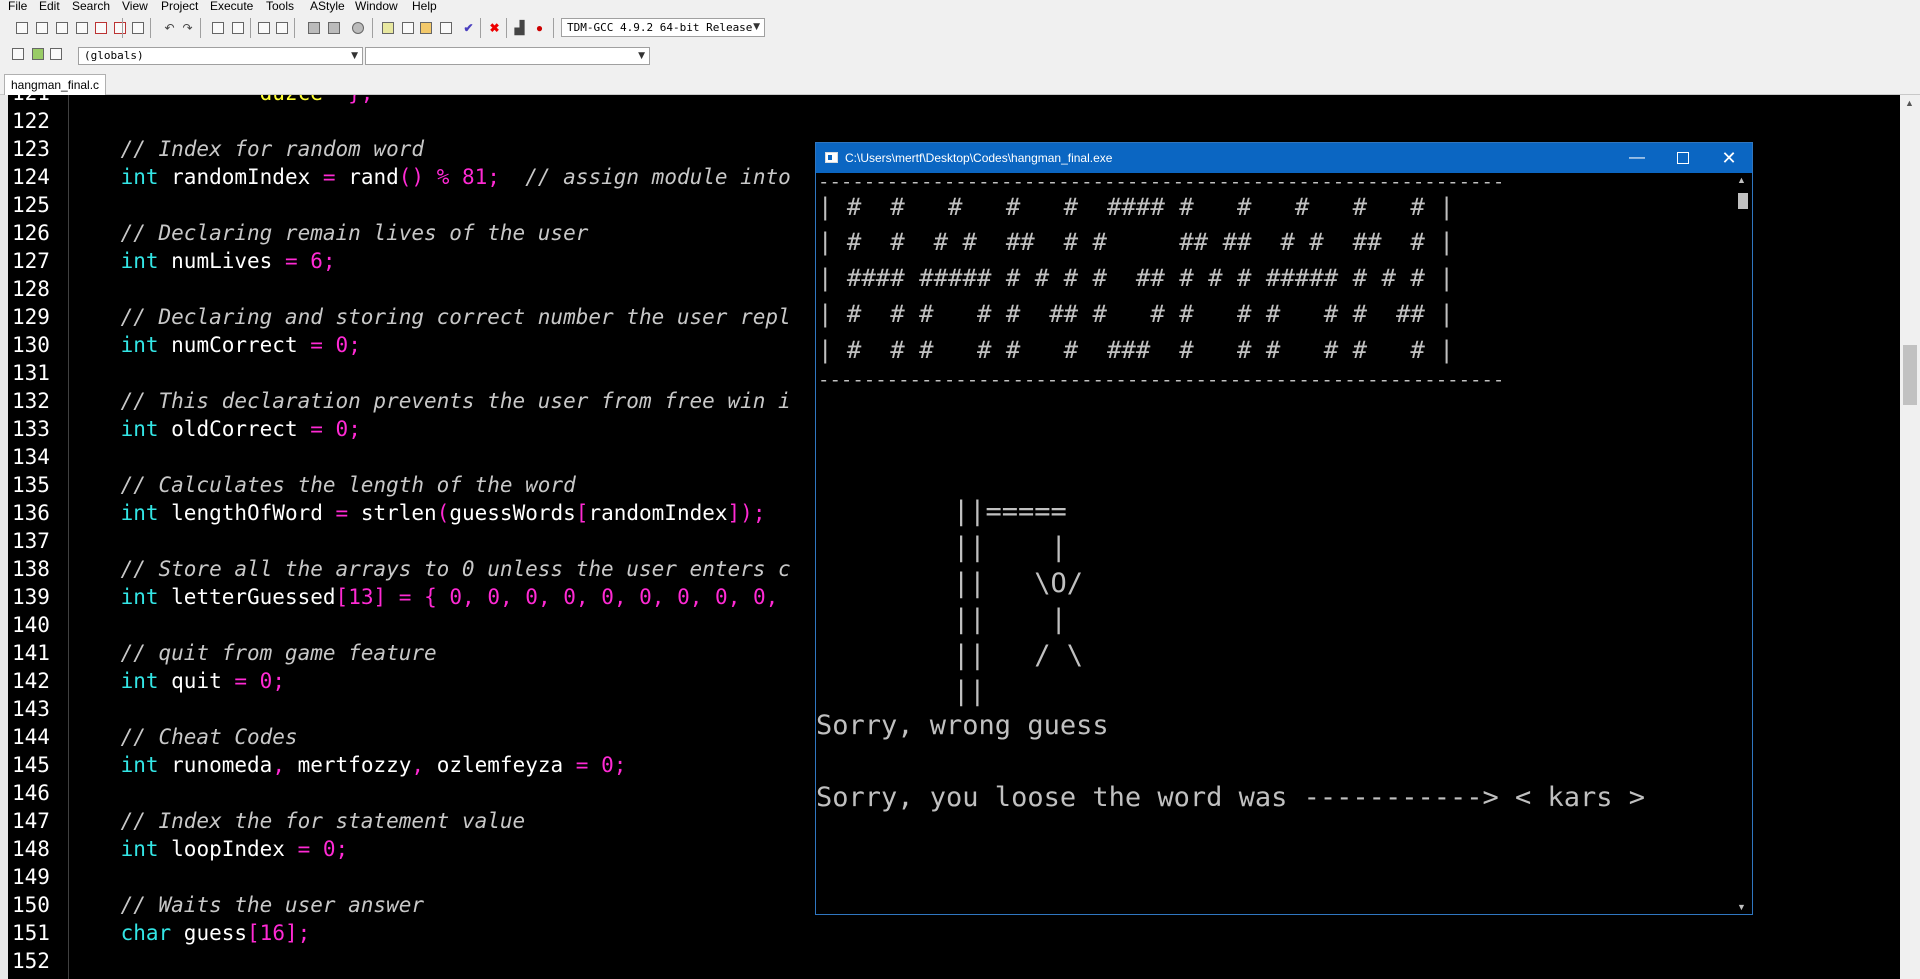 The height and width of the screenshot is (979, 1920). Describe the element at coordinates (237, 27) in the screenshot. I see `replace-icon` at that location.